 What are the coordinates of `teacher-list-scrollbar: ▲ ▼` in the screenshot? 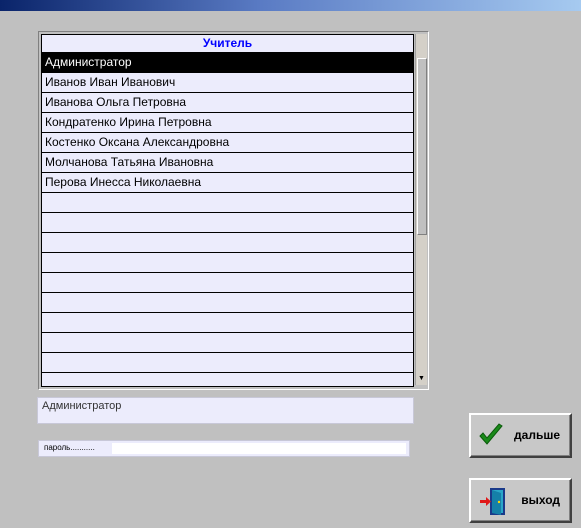 It's located at (421, 209).